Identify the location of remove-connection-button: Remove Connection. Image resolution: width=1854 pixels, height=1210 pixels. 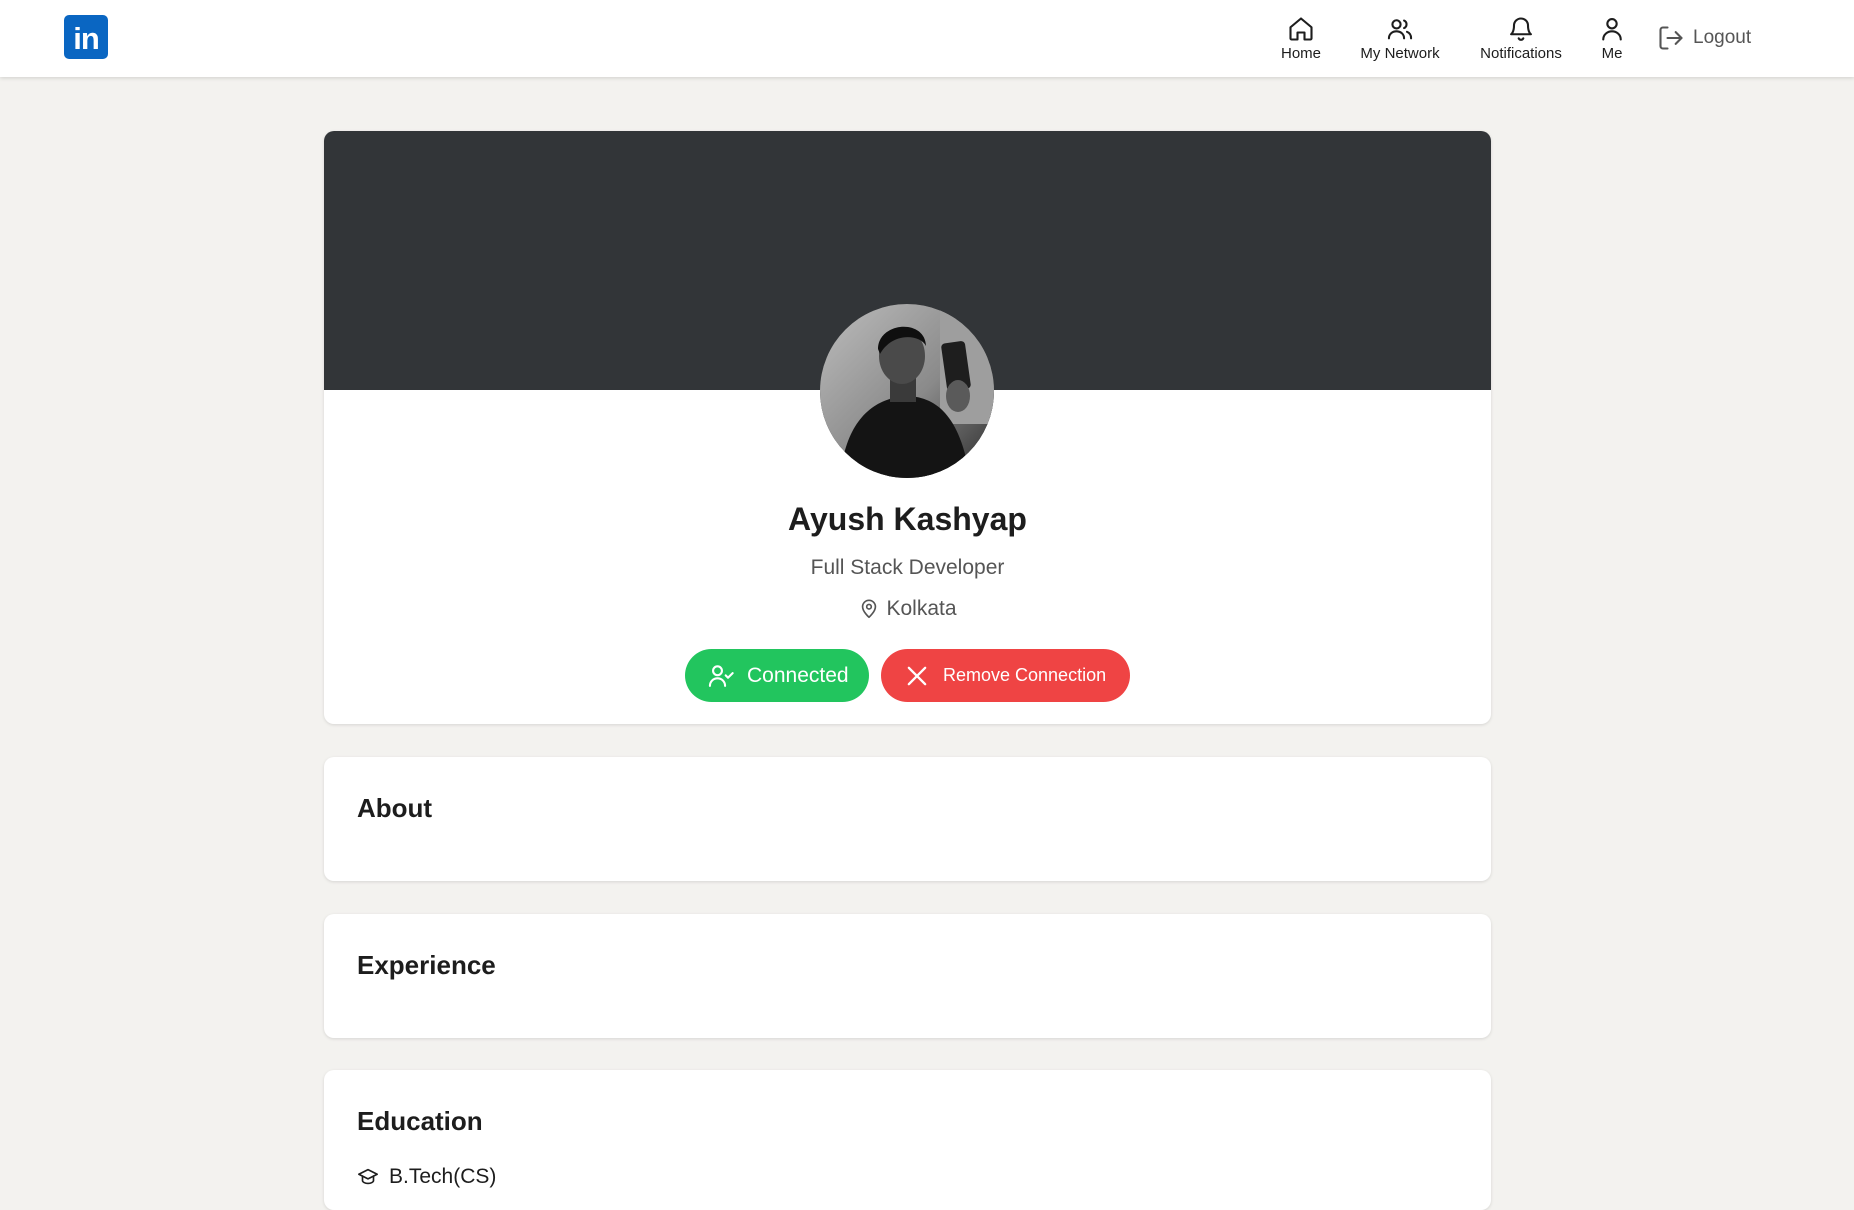
(1005, 675).